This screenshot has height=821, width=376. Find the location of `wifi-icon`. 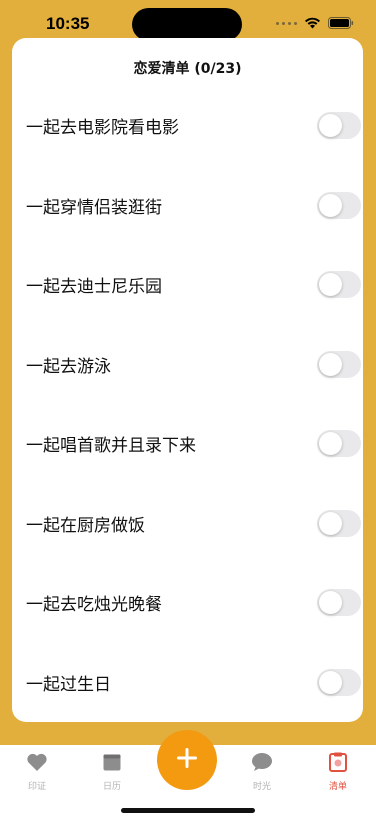

wifi-icon is located at coordinates (312, 23).